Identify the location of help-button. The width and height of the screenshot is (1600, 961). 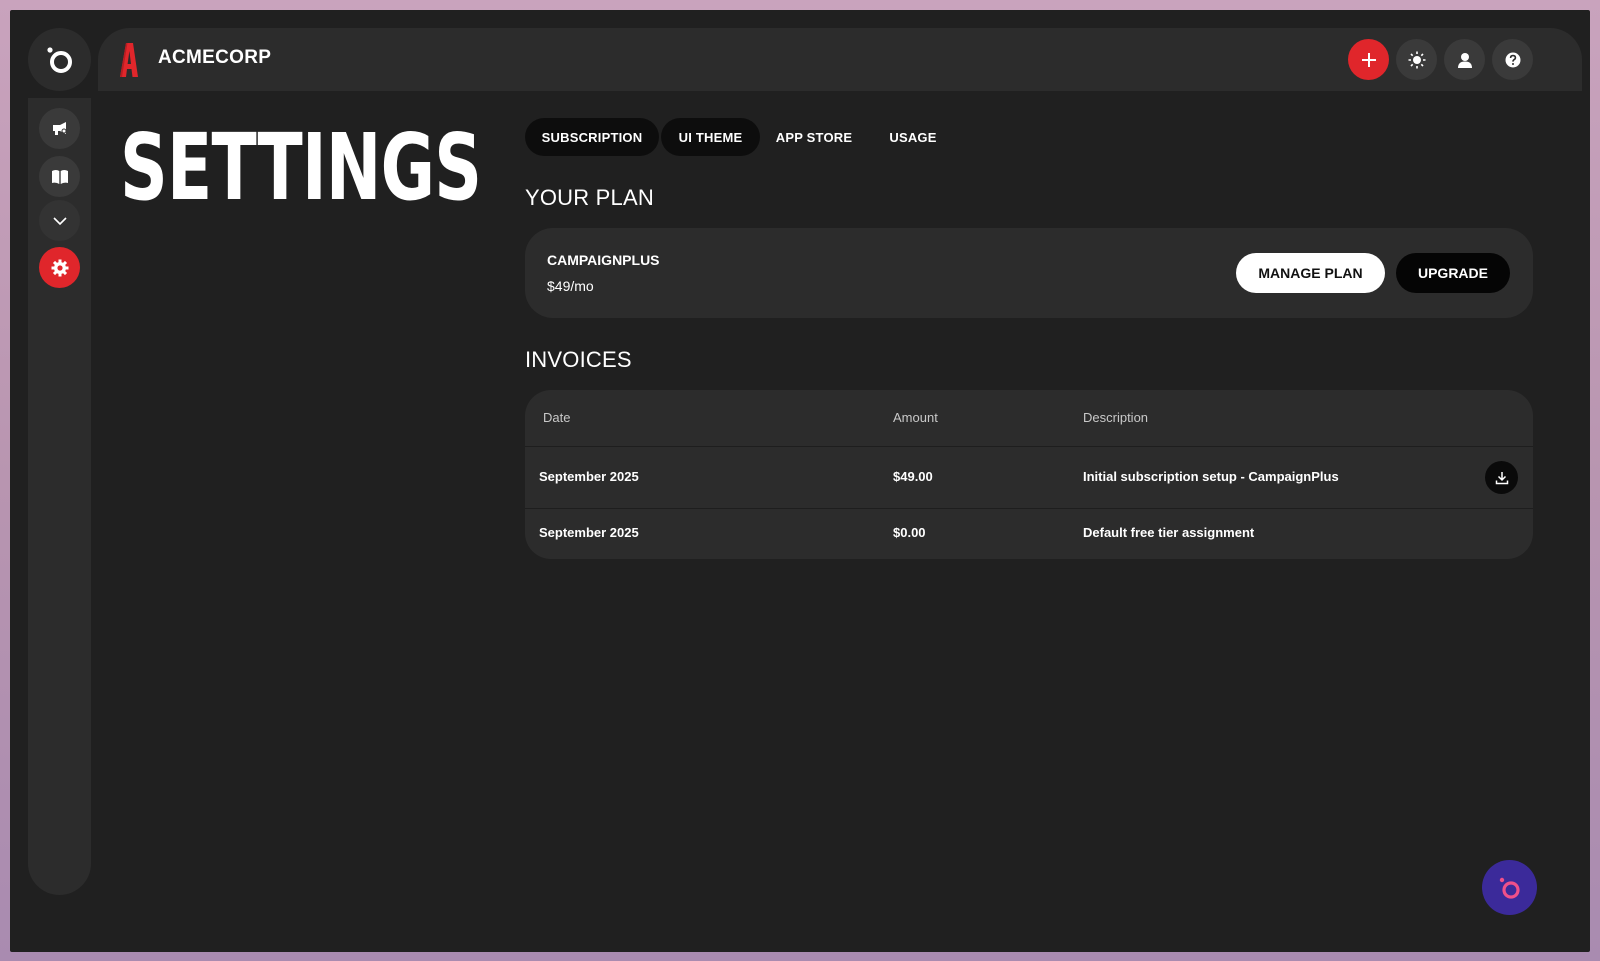
(1512, 59).